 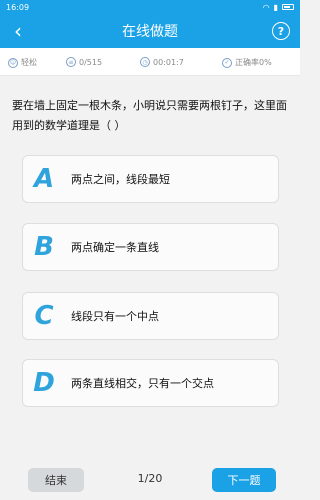 I want to click on page-indicator: 1/20, so click(x=150, y=478).